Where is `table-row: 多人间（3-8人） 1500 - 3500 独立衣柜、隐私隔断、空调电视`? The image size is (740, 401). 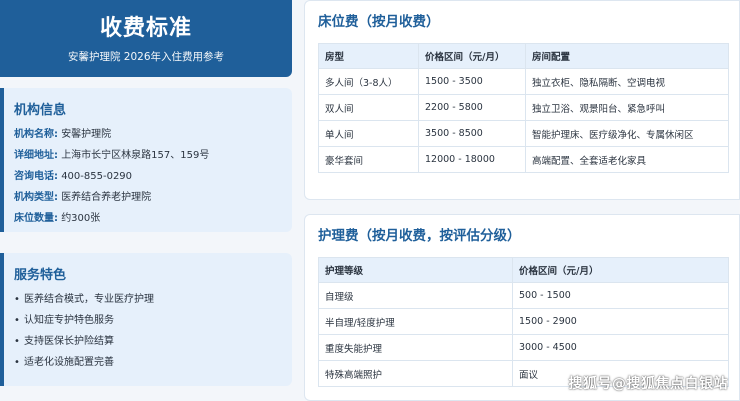
table-row: 多人间（3-8人） 1500 - 3500 独立衣柜、隐私隔断、空调电视 is located at coordinates (523, 81).